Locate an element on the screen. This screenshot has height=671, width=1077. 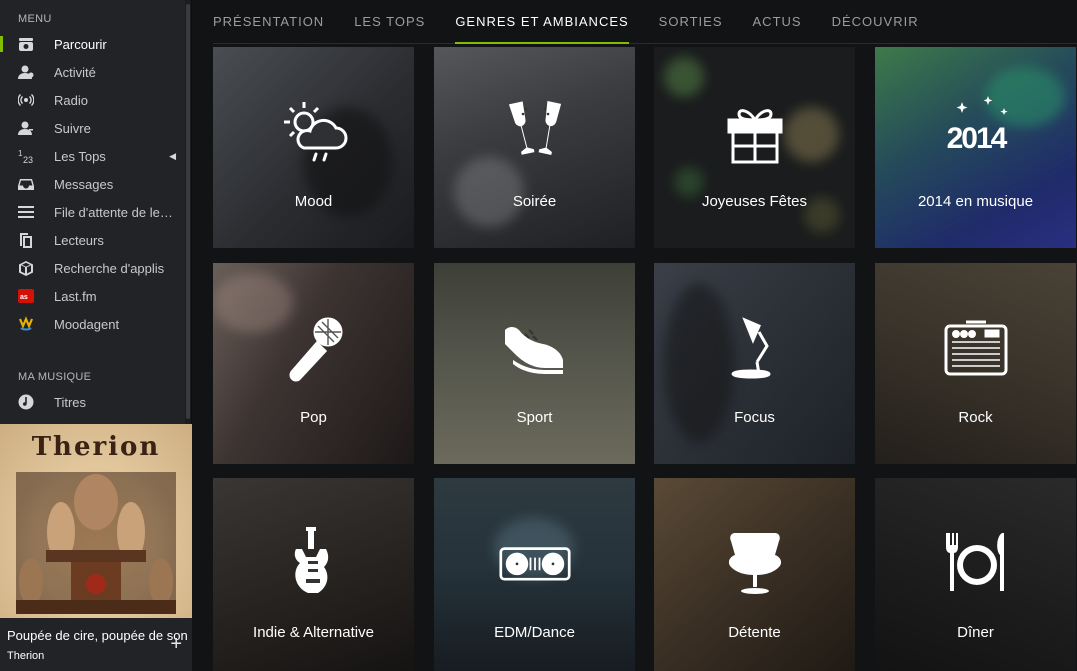
menu-heading: MENU is located at coordinates (35, 19).